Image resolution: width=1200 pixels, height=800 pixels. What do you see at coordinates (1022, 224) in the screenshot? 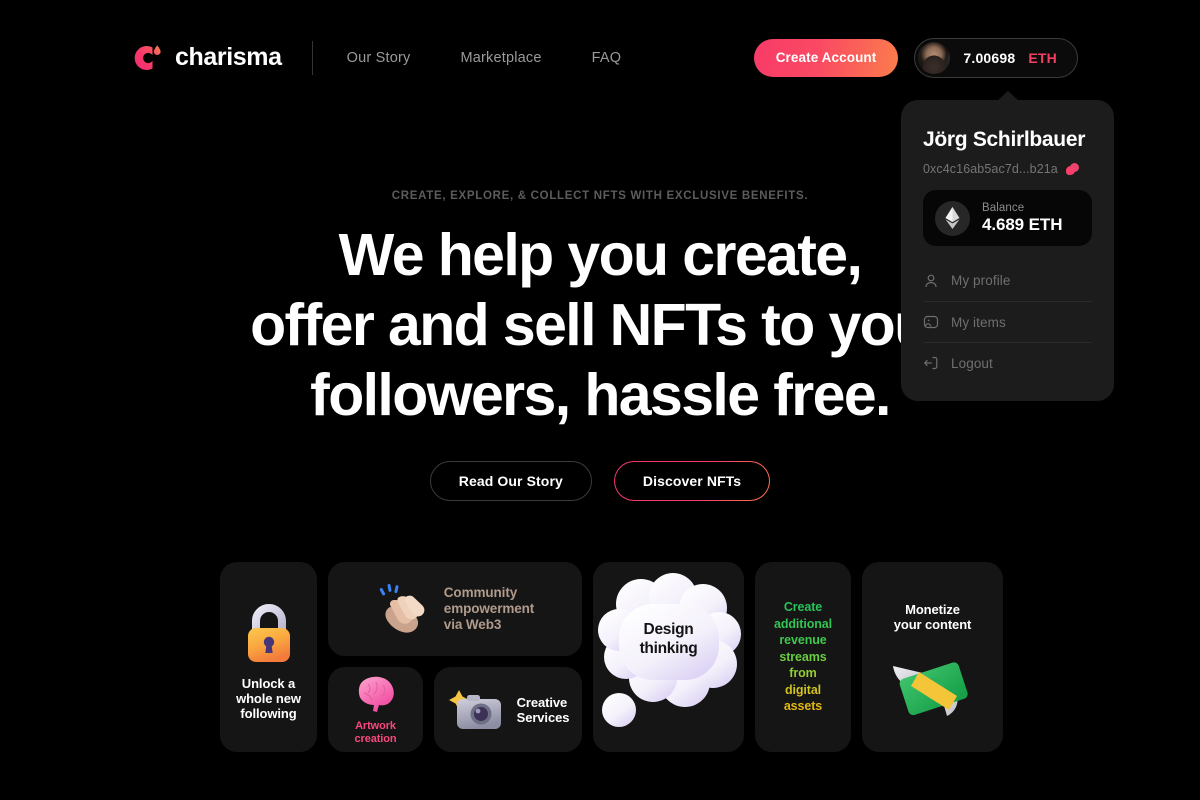
I see `balance-value: 4.689 ETH` at bounding box center [1022, 224].